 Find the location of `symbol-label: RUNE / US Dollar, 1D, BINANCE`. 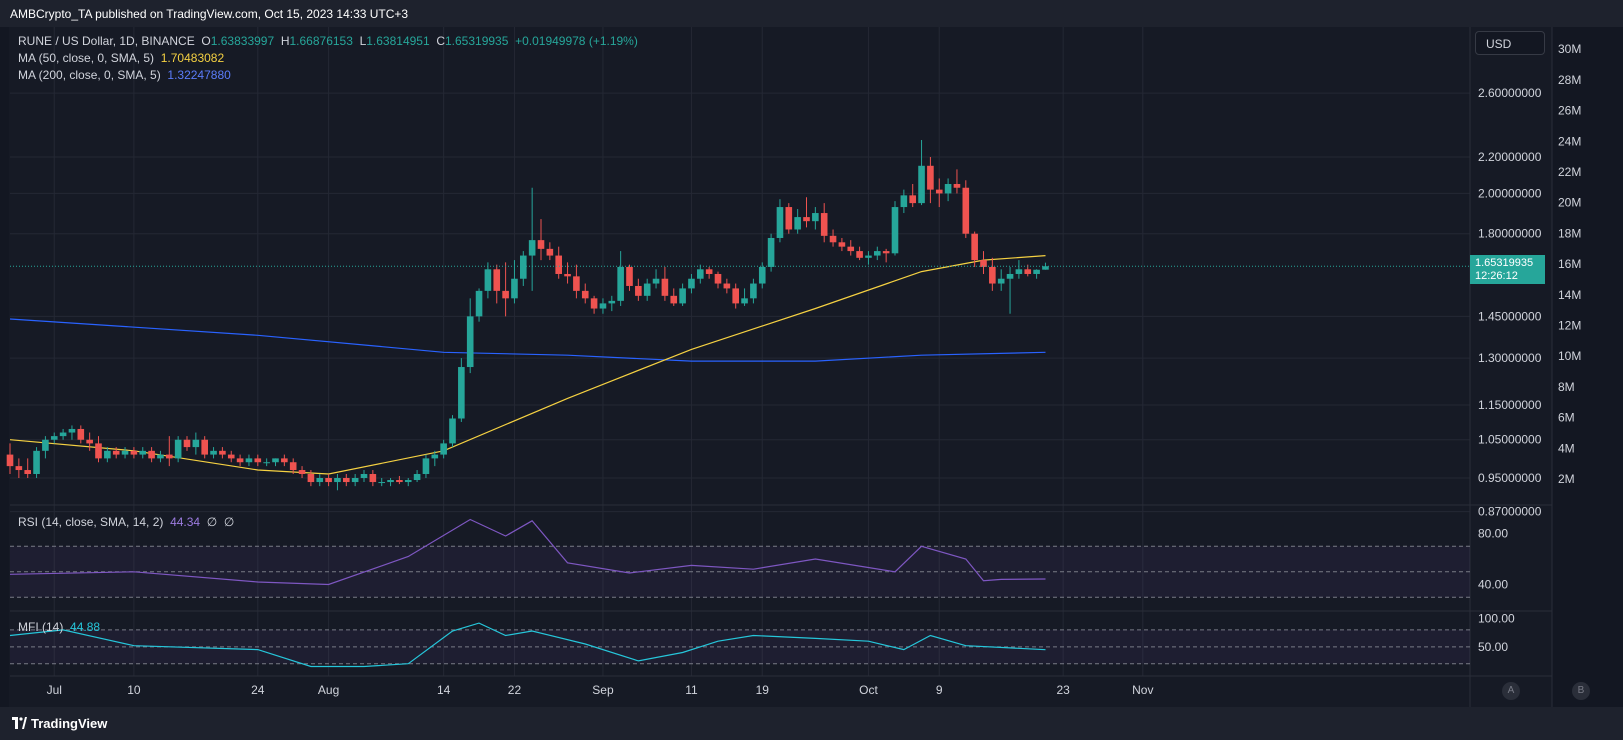

symbol-label: RUNE / US Dollar, 1D, BINANCE is located at coordinates (106, 41).